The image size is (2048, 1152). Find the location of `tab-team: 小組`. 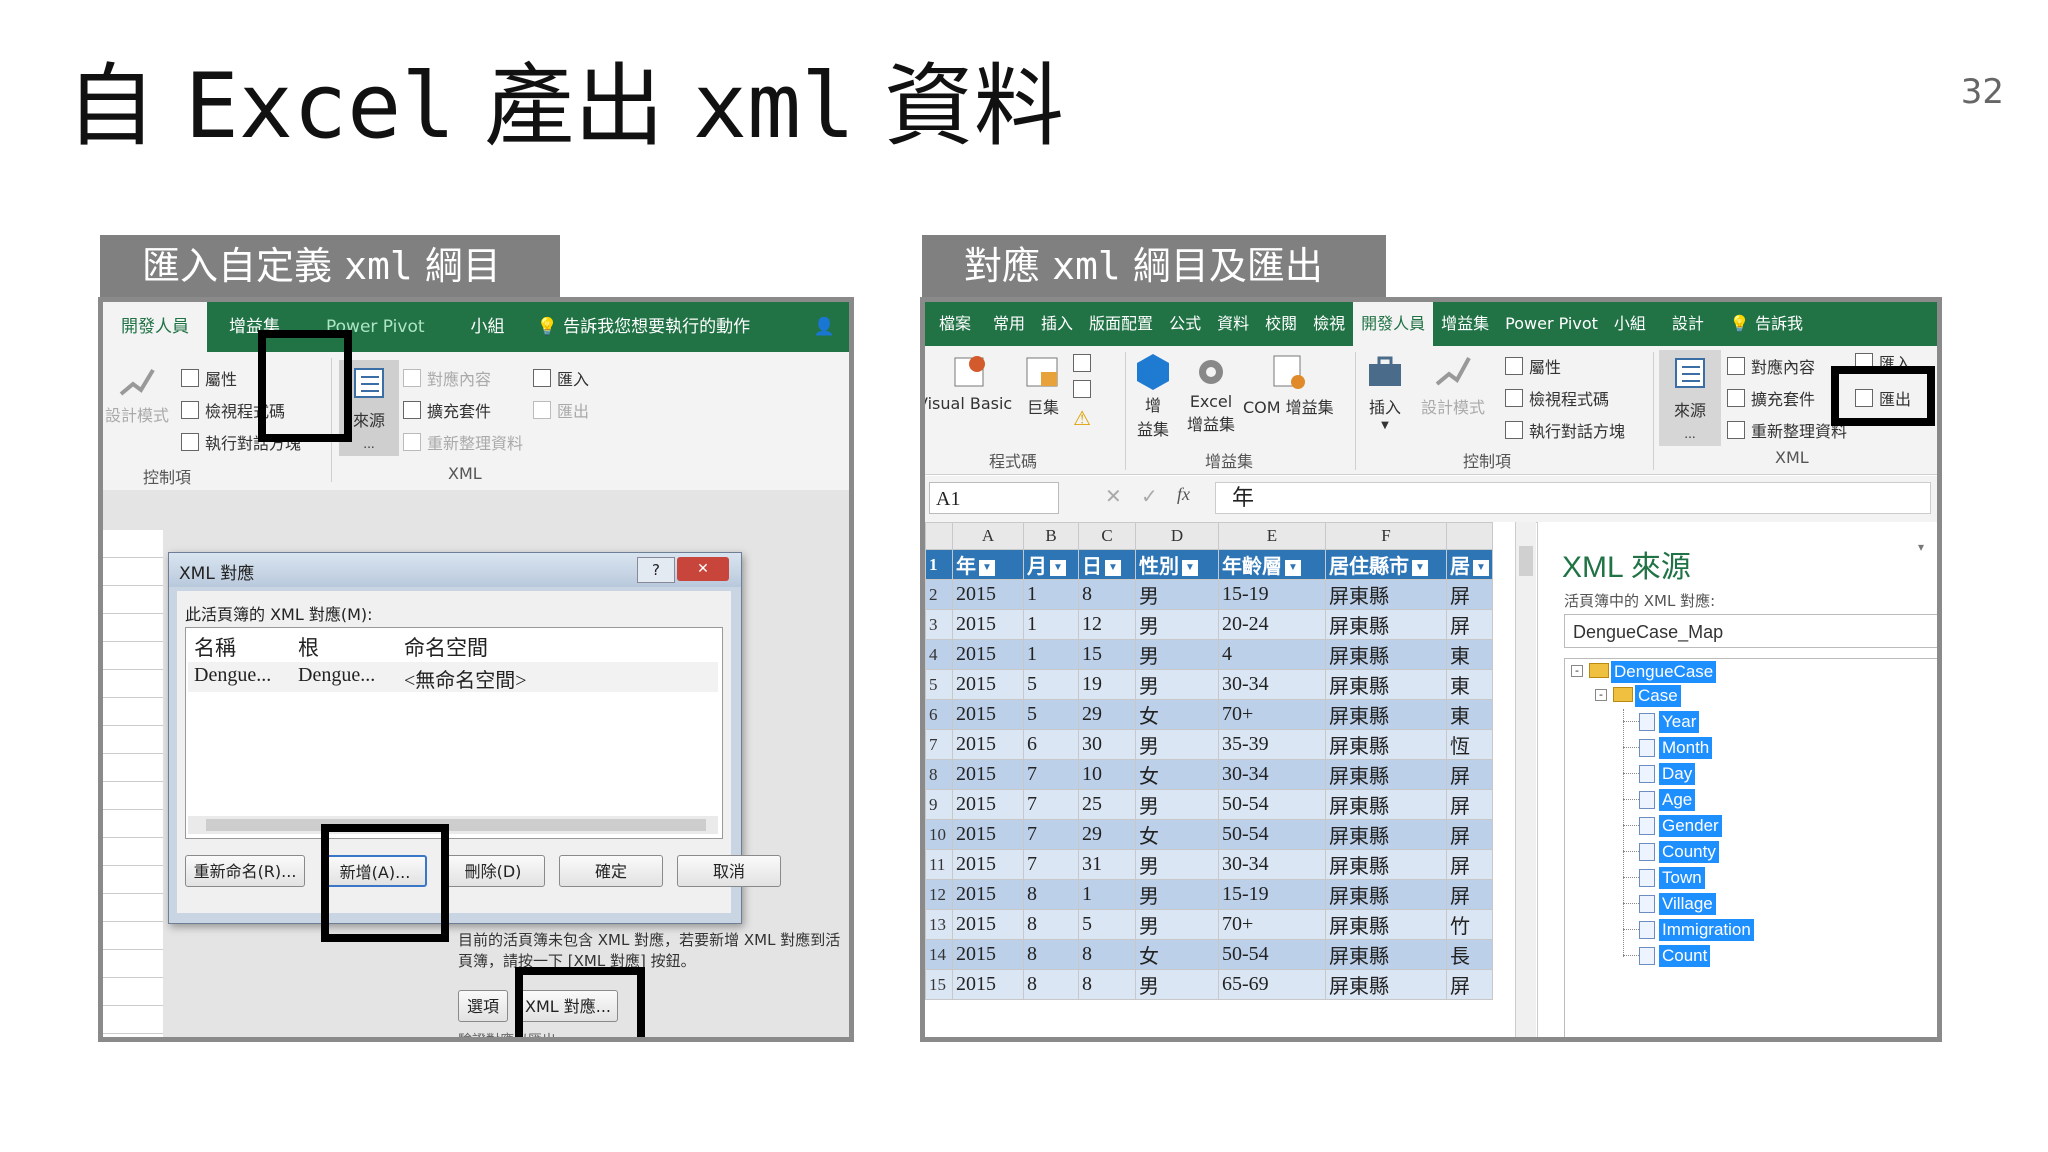

tab-team: 小組 is located at coordinates (1630, 324).